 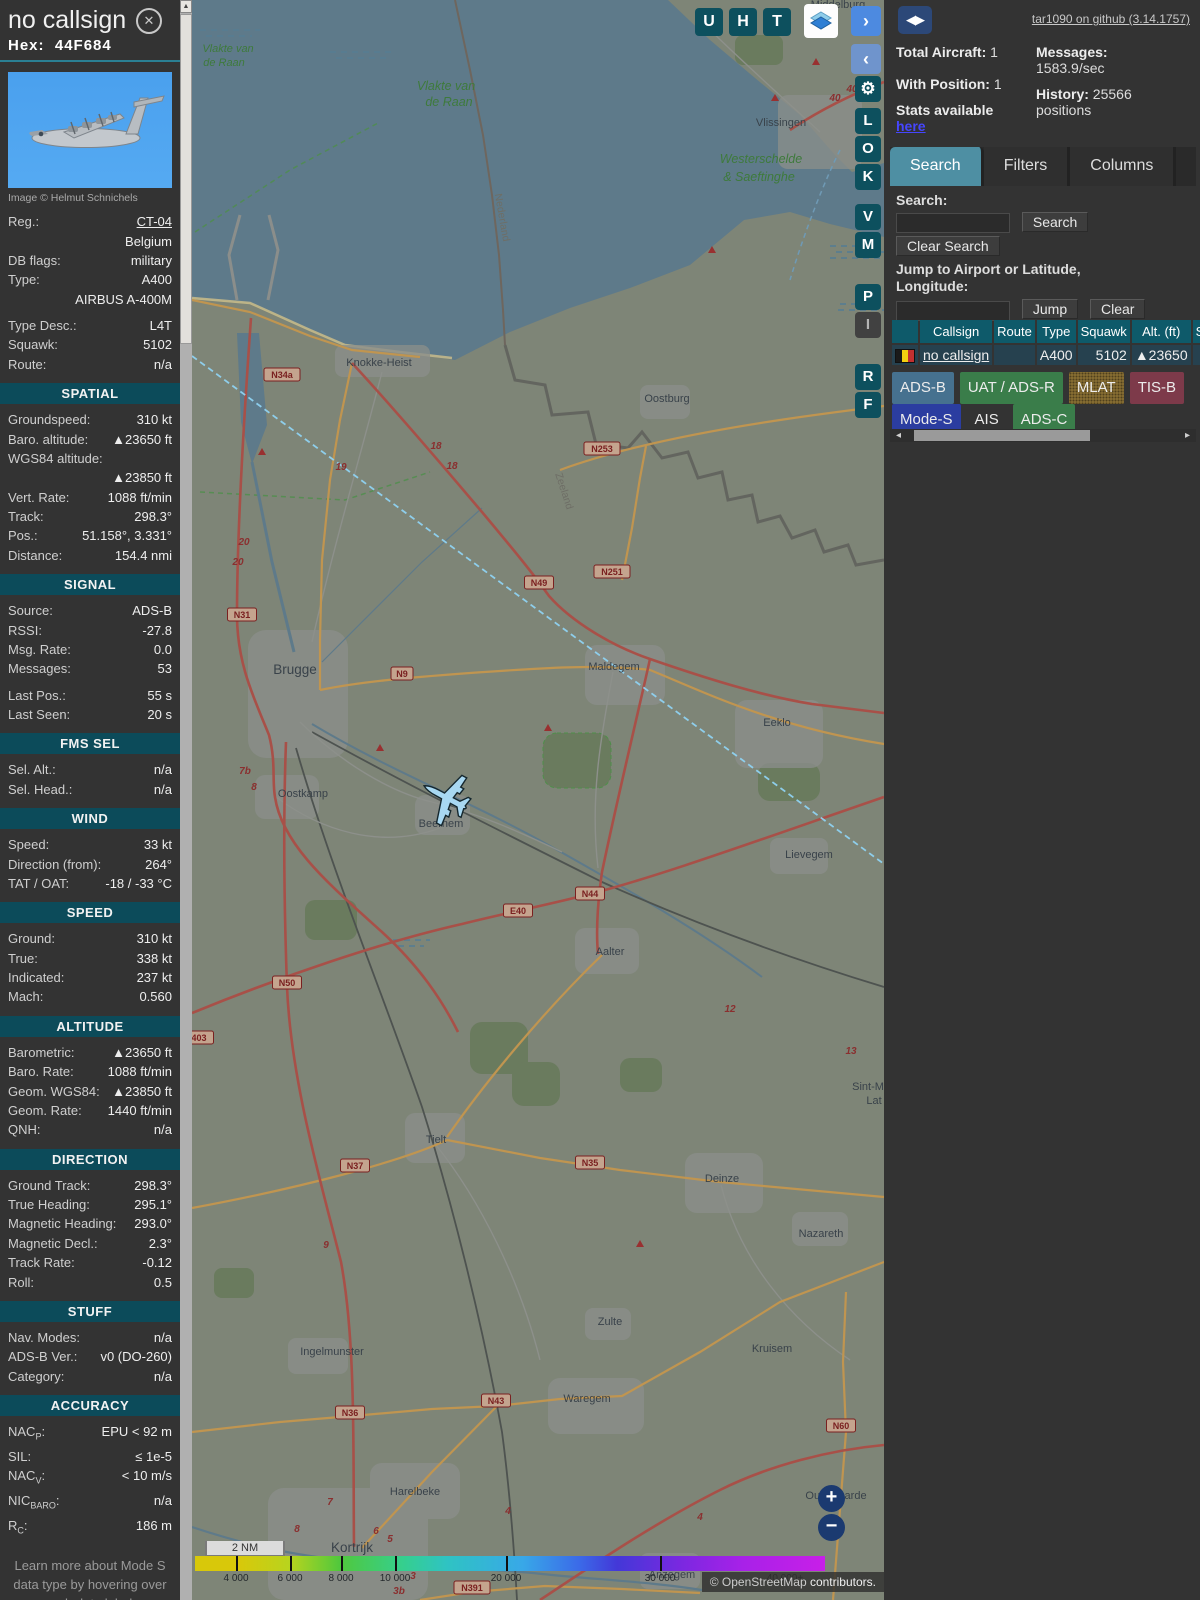 I want to click on layer-switcher-button, so click(x=821, y=21).